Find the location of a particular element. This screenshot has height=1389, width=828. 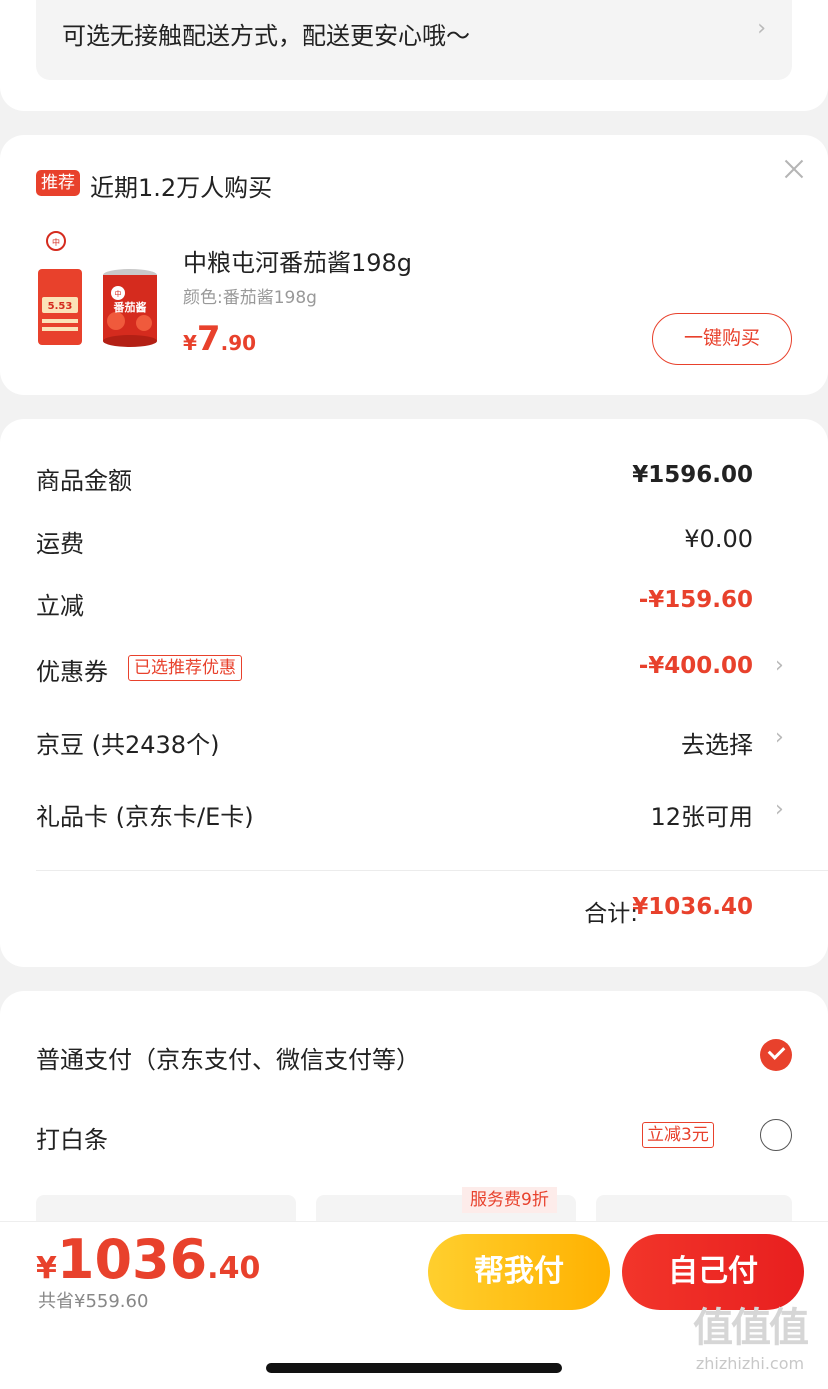

watermark-logo: 值值值 is located at coordinates (751, 1328).